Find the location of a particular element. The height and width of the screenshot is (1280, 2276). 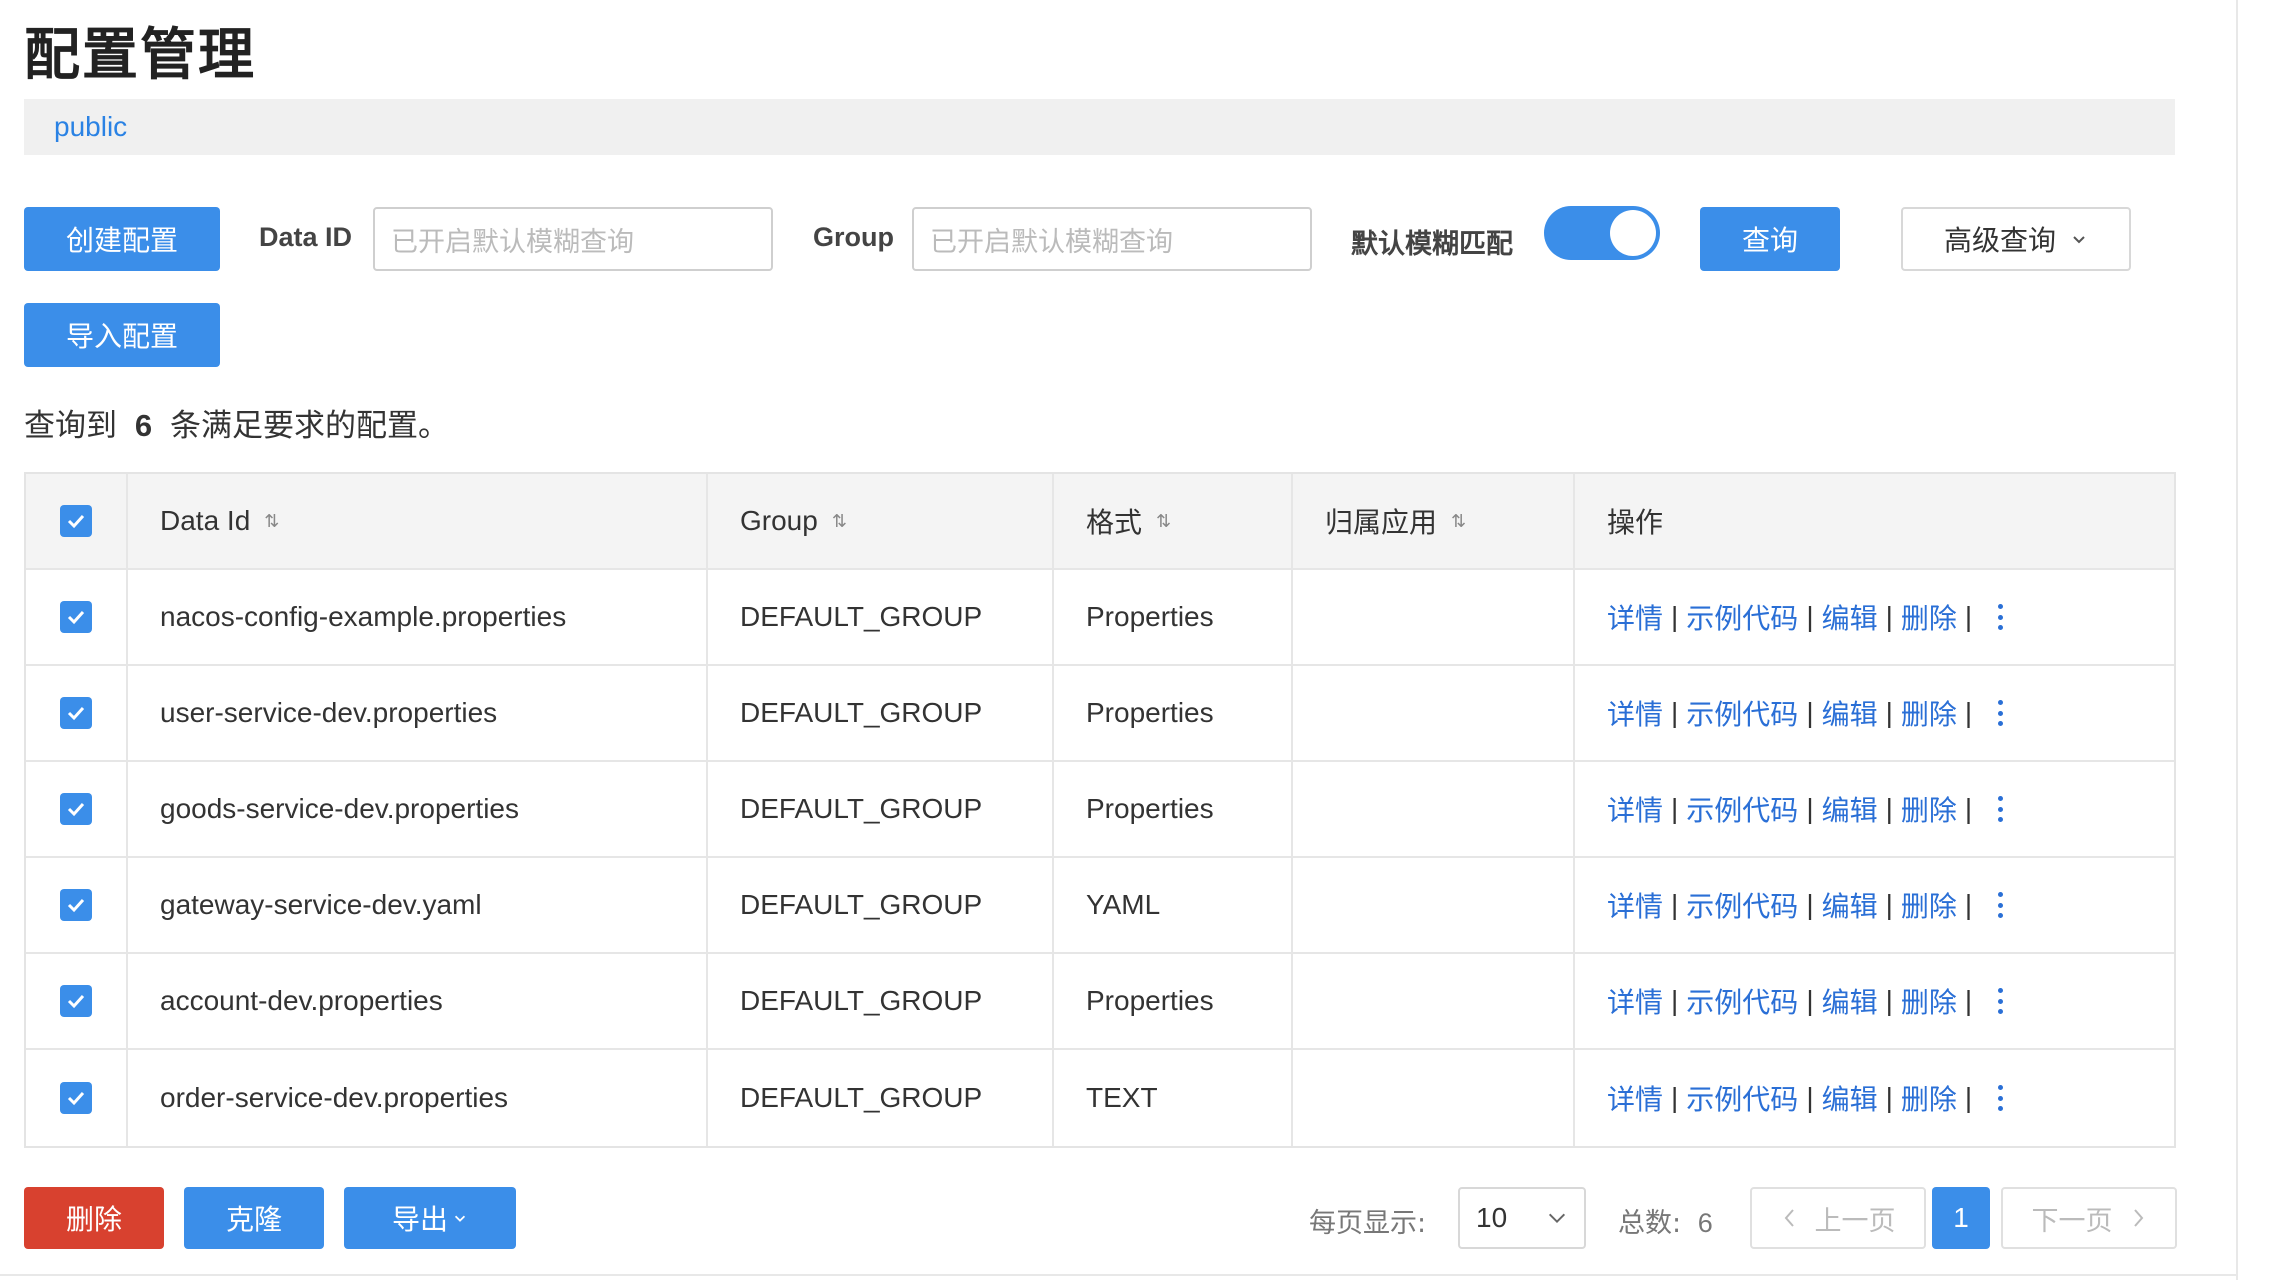

data-id-label: Data ID is located at coordinates (306, 237).